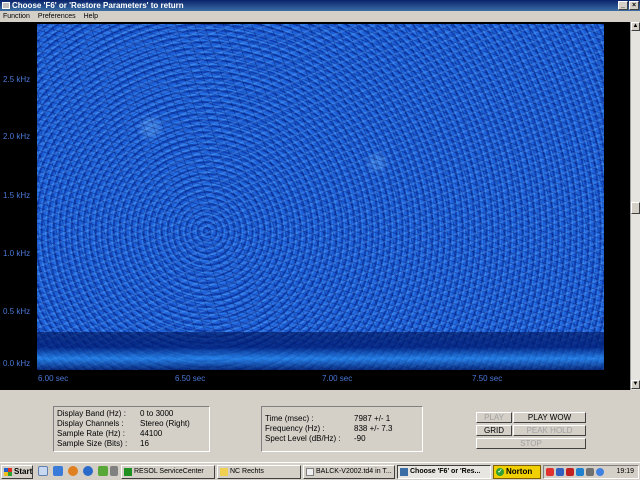 The width and height of the screenshot is (640, 480). I want to click on time-label: Time (msec) :, so click(289, 418).